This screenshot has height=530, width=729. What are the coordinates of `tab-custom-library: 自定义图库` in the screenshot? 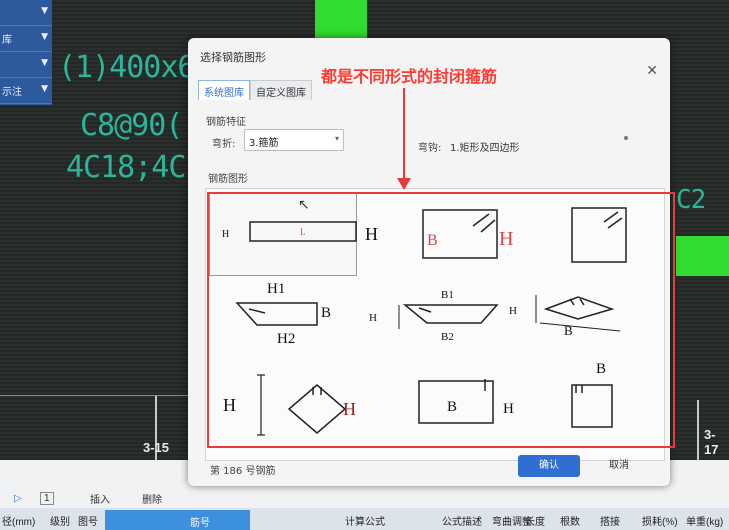 It's located at (281, 90).